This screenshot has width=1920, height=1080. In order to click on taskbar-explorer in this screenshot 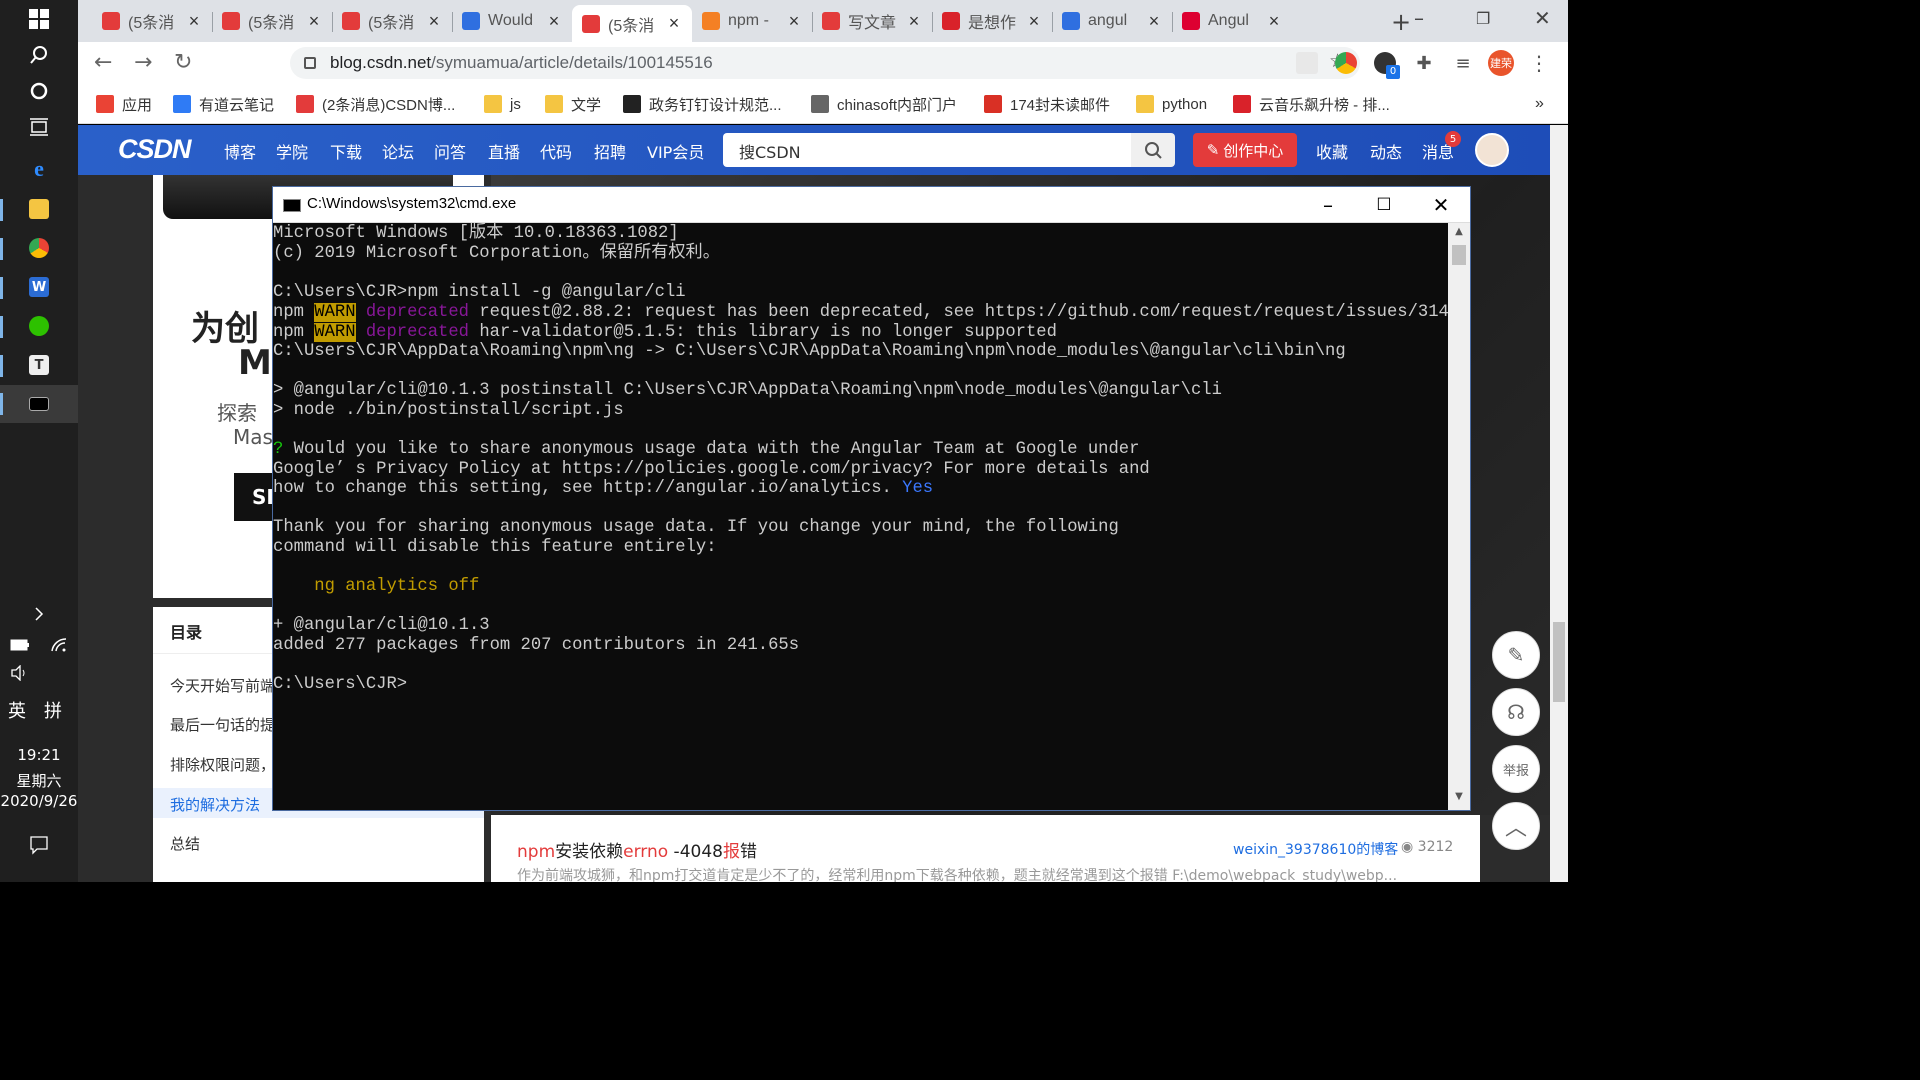, I will do `click(39, 209)`.